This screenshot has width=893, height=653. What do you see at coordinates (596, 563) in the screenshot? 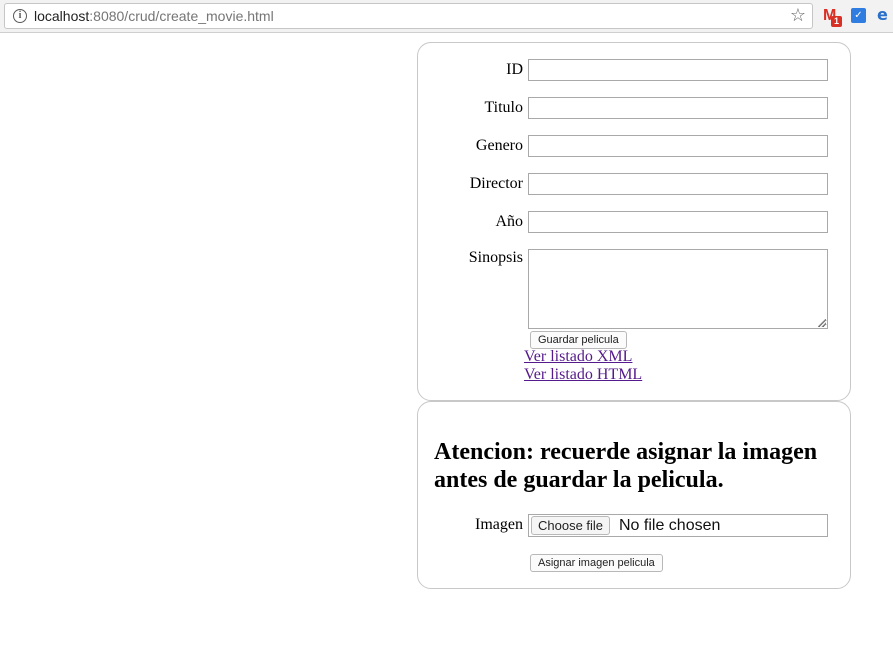
I see `assign-image-button: Asignar imagen pelicula` at bounding box center [596, 563].